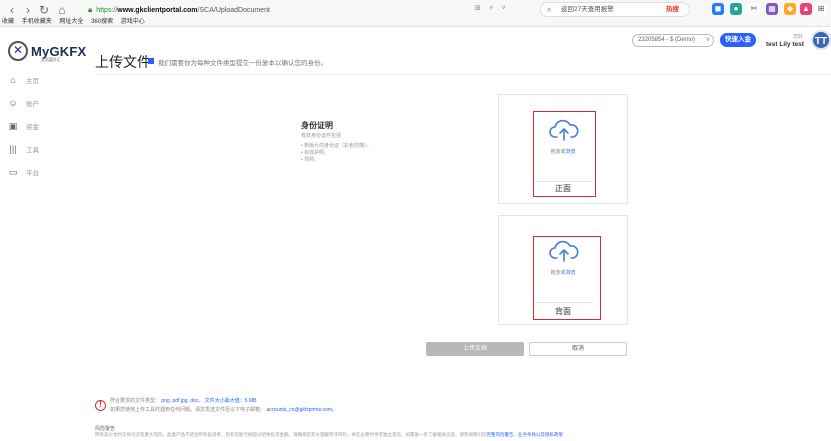 This screenshot has width=831, height=441. What do you see at coordinates (90, 9) in the screenshot?
I see `lock-icon: 🔒︎` at bounding box center [90, 9].